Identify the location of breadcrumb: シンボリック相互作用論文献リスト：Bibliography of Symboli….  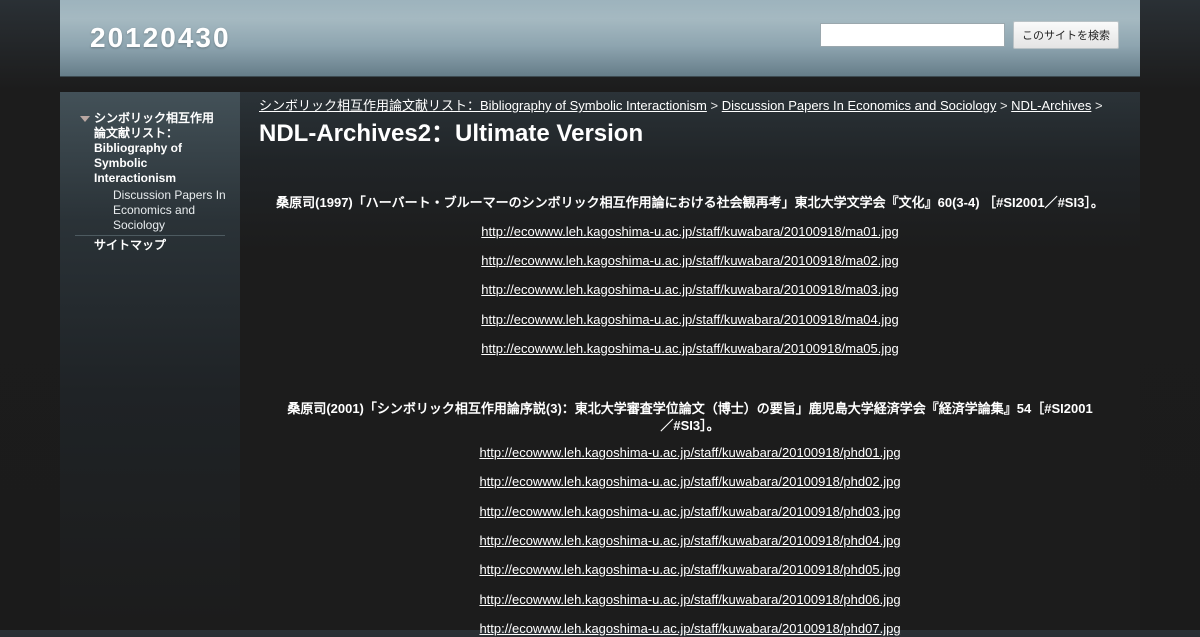
(694, 106).